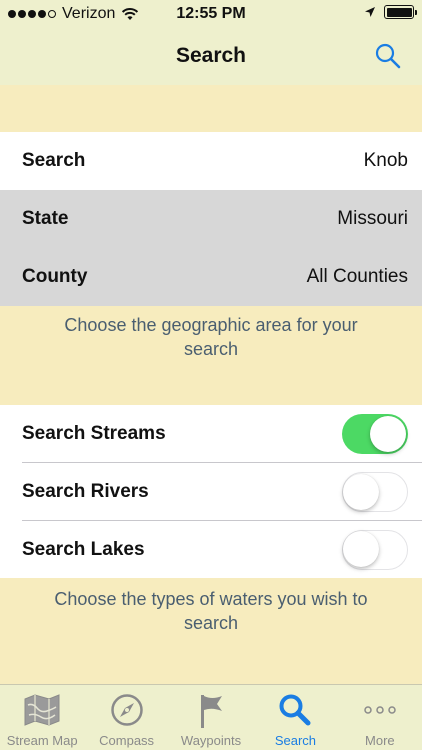 This screenshot has height=750, width=422. Describe the element at coordinates (375, 434) in the screenshot. I see `search-streams-toggle` at that location.